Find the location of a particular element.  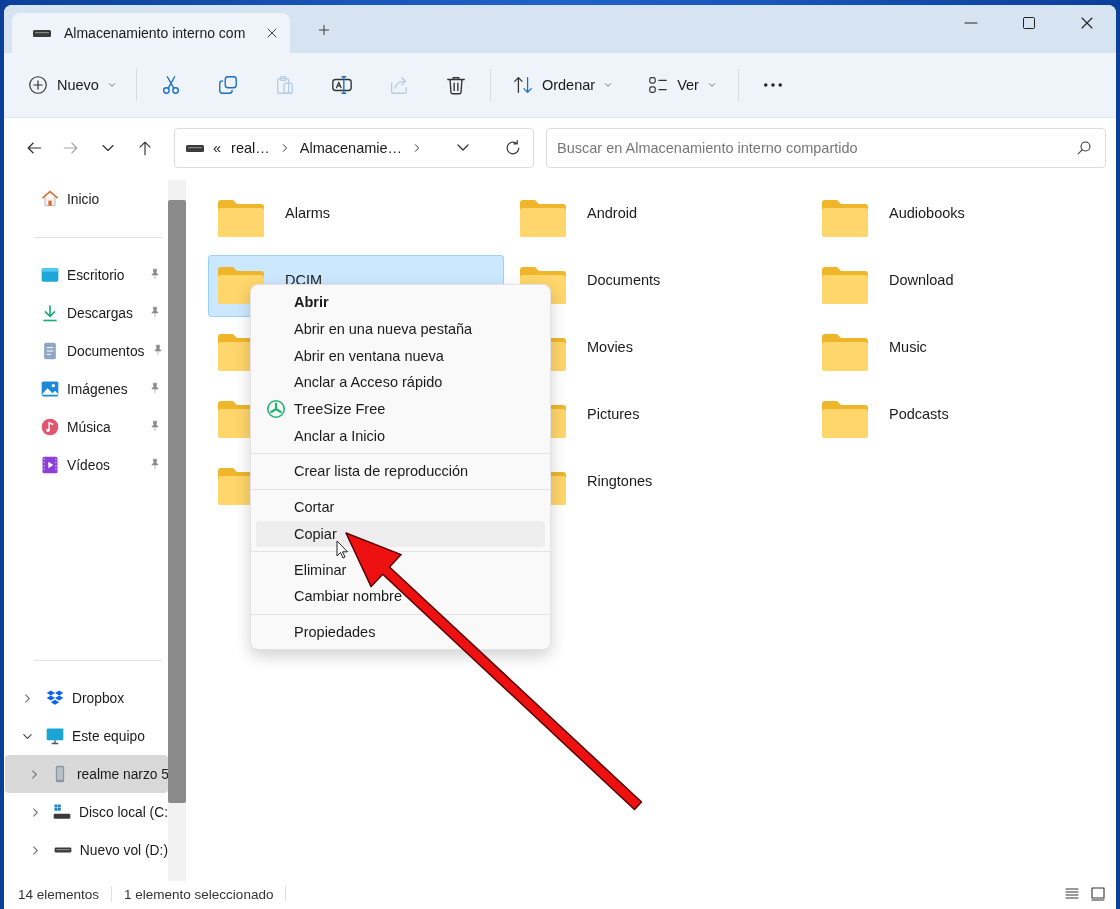

item-count: 14 elementos is located at coordinates (59, 894).